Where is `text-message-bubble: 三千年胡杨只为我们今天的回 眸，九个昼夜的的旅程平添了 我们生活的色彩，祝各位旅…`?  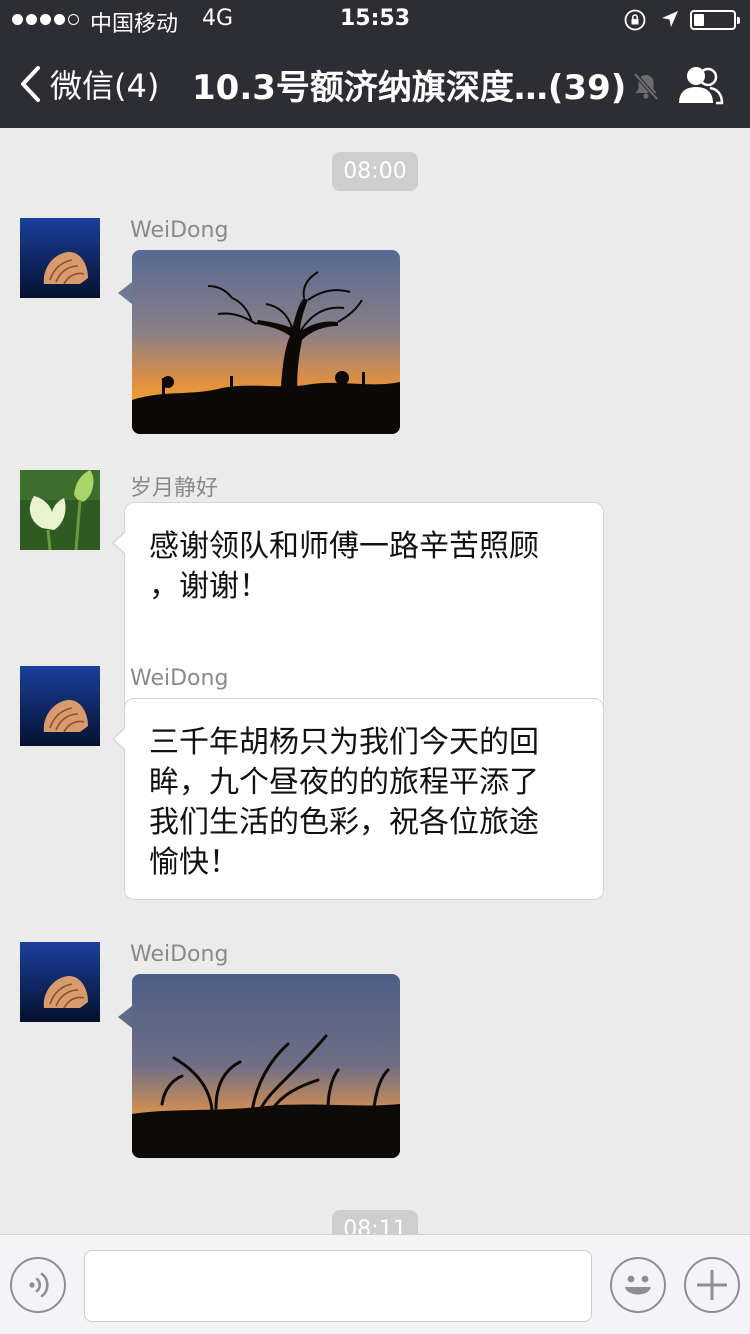
text-message-bubble: 三千年胡杨只为我们今天的回 眸，九个昼夜的的旅程平添了 我们生活的色彩，祝各位旅… is located at coordinates (358, 799).